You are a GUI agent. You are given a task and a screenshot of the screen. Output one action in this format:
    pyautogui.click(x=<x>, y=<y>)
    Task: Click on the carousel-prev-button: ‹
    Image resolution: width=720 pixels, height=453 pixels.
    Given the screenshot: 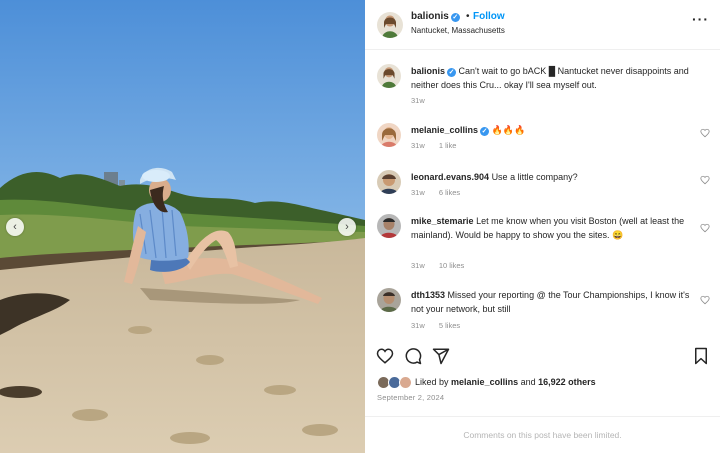 What is the action you would take?
    pyautogui.click(x=15, y=227)
    